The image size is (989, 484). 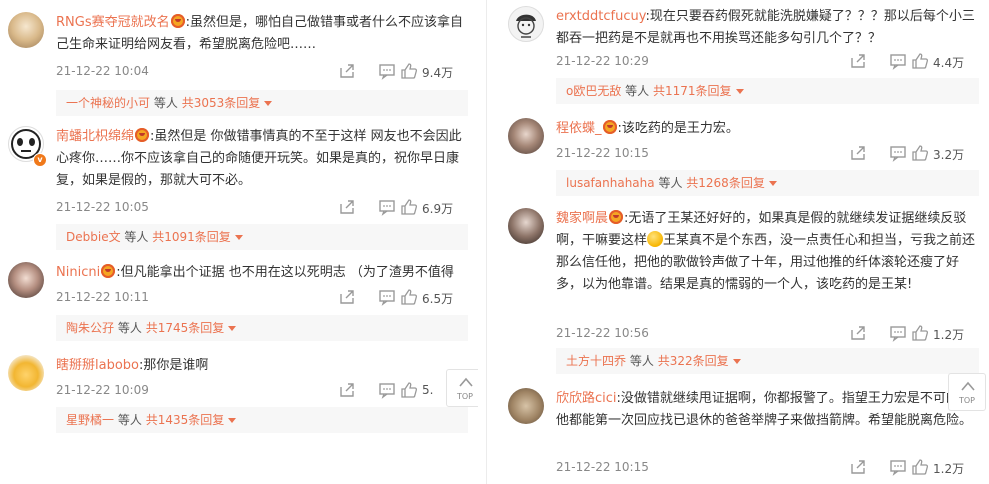 I want to click on reply-summary: lusafanhahaha 等人 共1268条回复, so click(x=767, y=183).